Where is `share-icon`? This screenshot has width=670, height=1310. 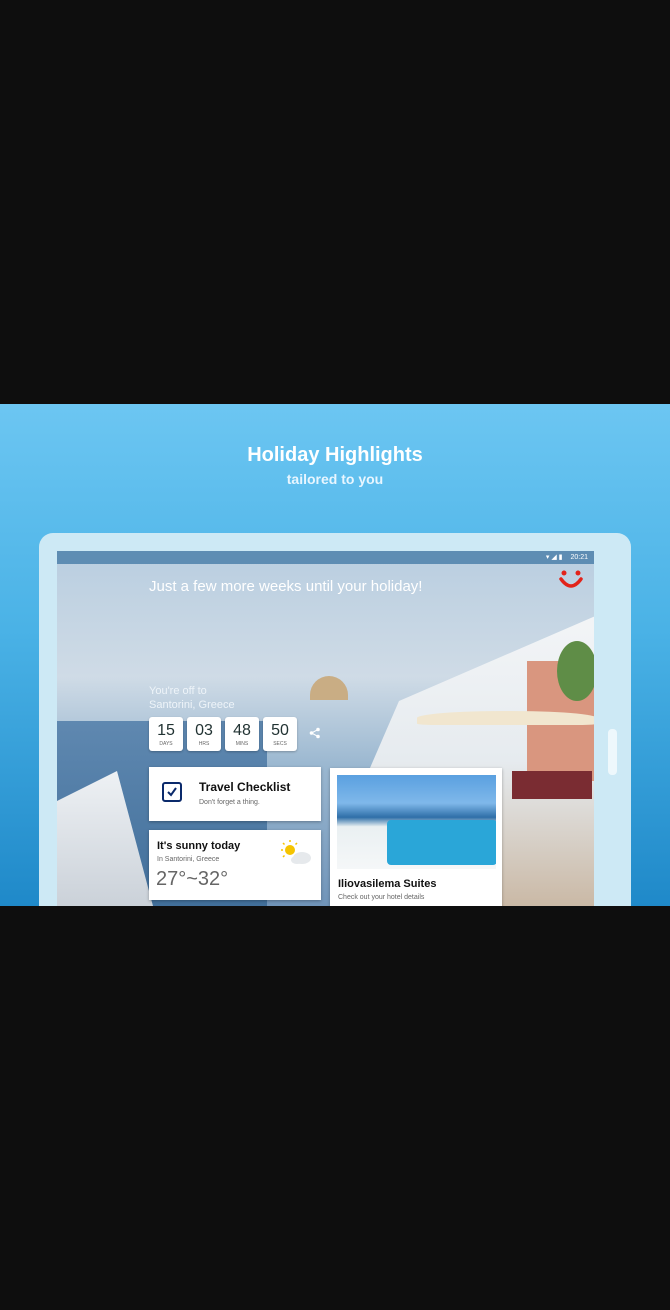
share-icon is located at coordinates (315, 733).